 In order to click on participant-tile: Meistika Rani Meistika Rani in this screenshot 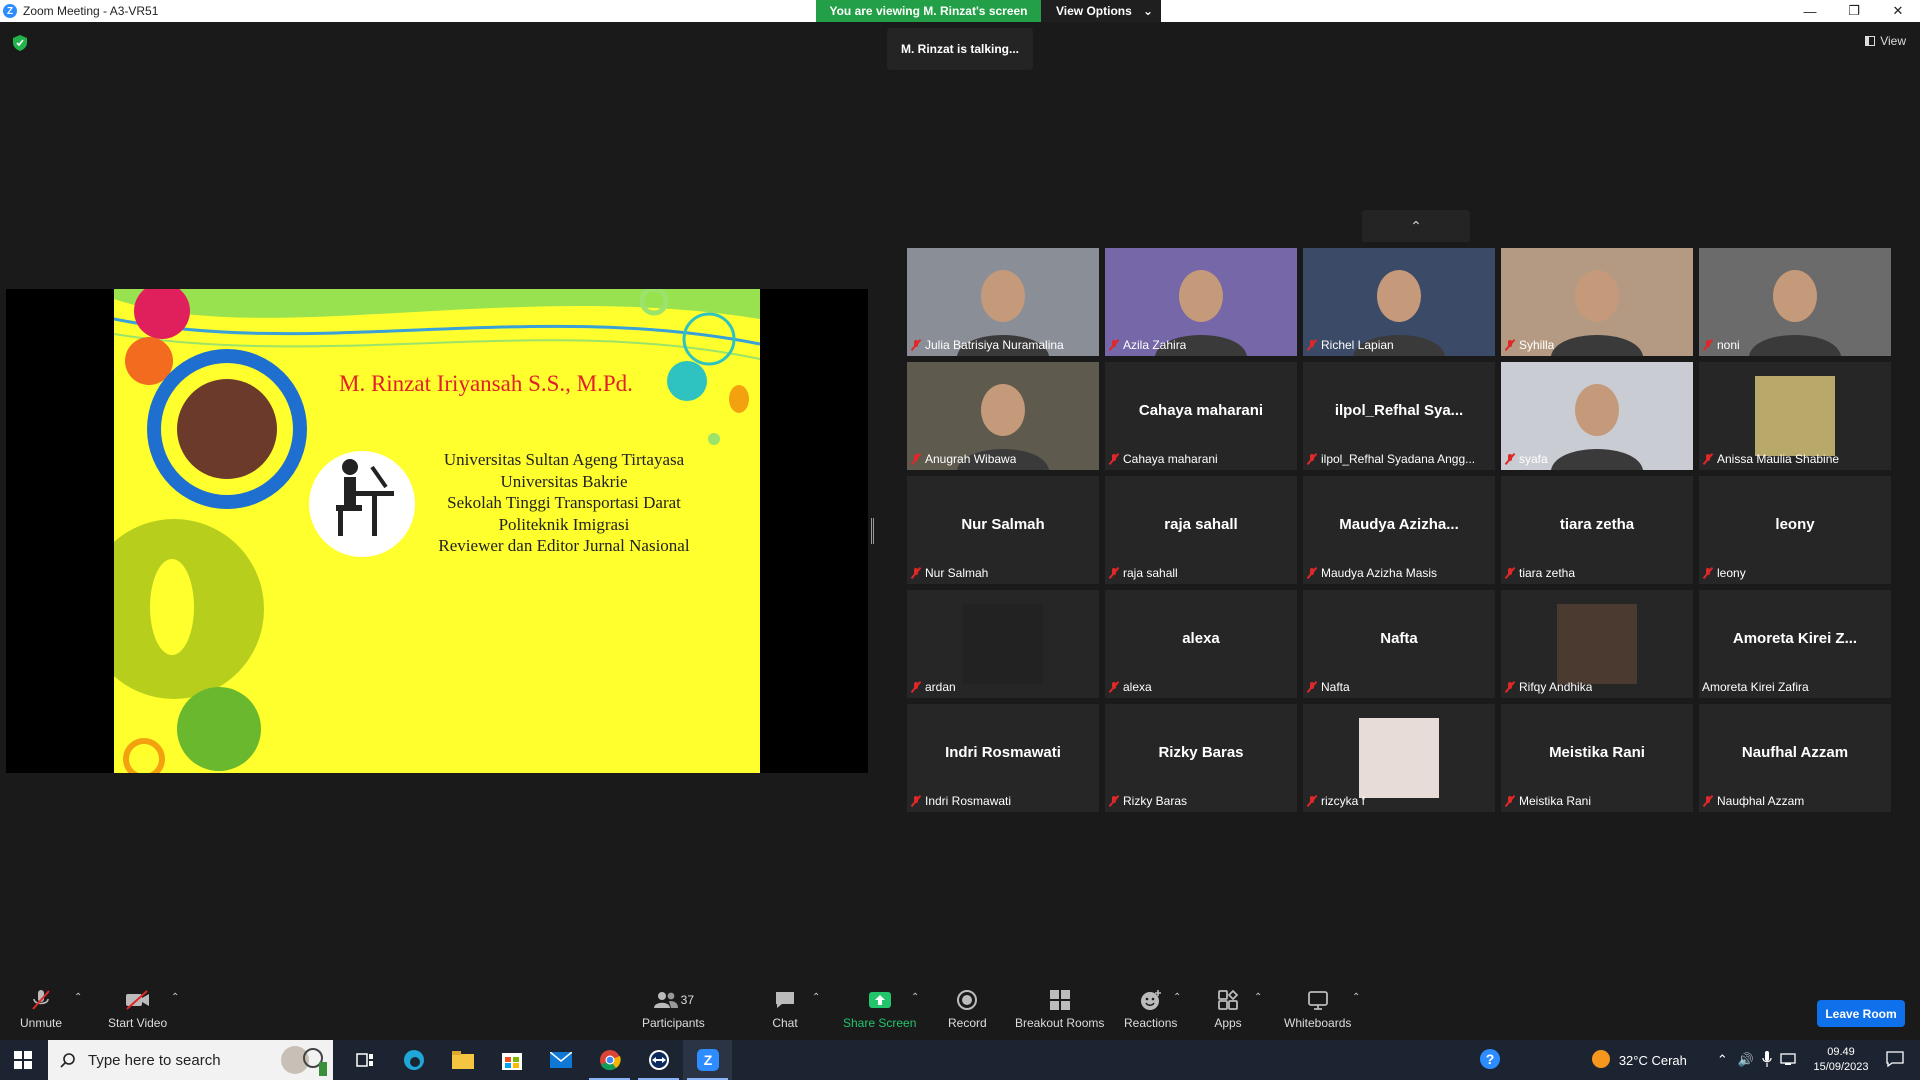, I will do `click(1597, 758)`.